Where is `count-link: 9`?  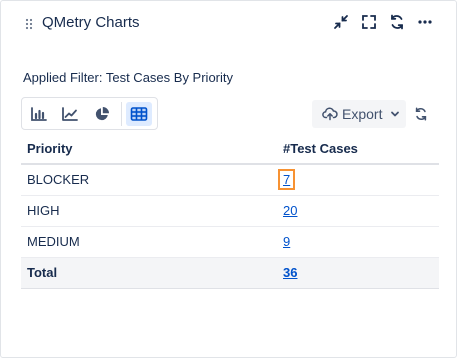
count-link: 9 is located at coordinates (286, 241).